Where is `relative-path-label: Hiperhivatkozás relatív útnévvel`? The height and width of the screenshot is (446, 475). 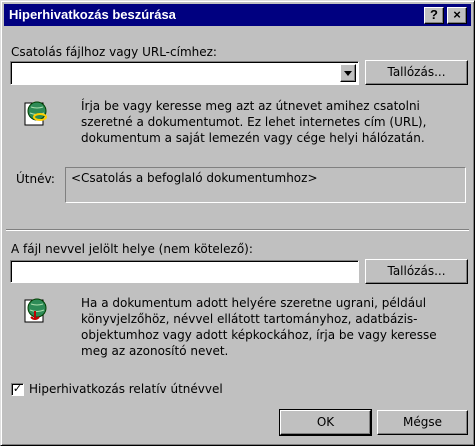 relative-path-label: Hiperhivatkozás relatív útnévvel is located at coordinates (126, 389).